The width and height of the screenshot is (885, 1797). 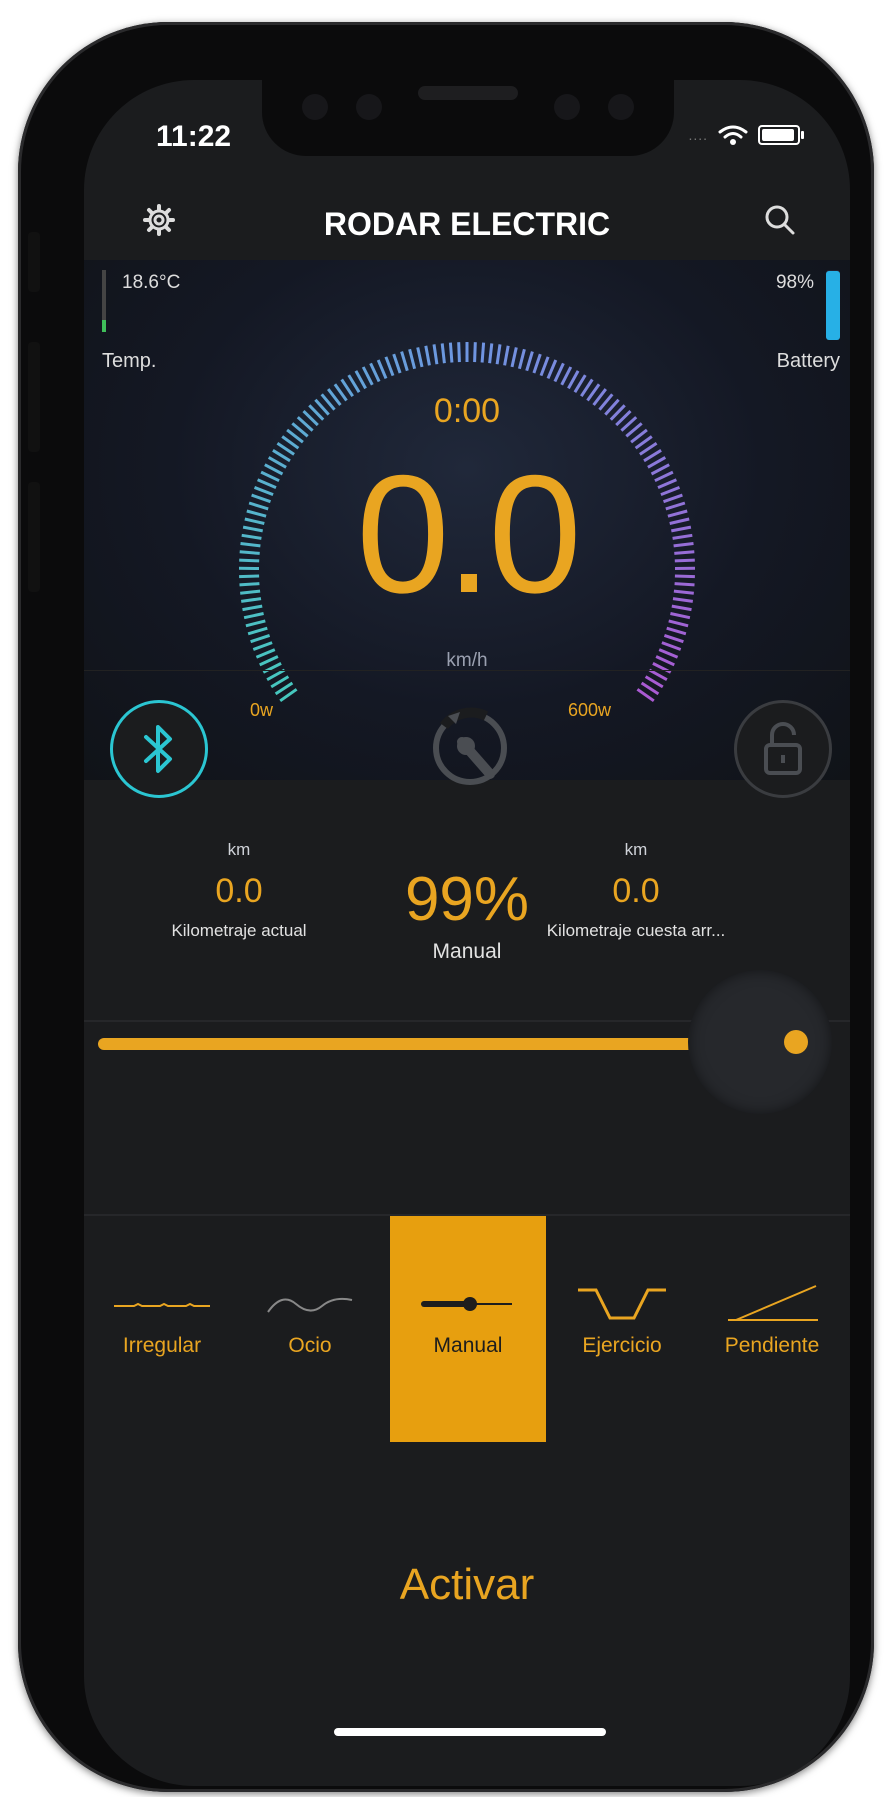 I want to click on mute-switch, so click(x=34, y=262).